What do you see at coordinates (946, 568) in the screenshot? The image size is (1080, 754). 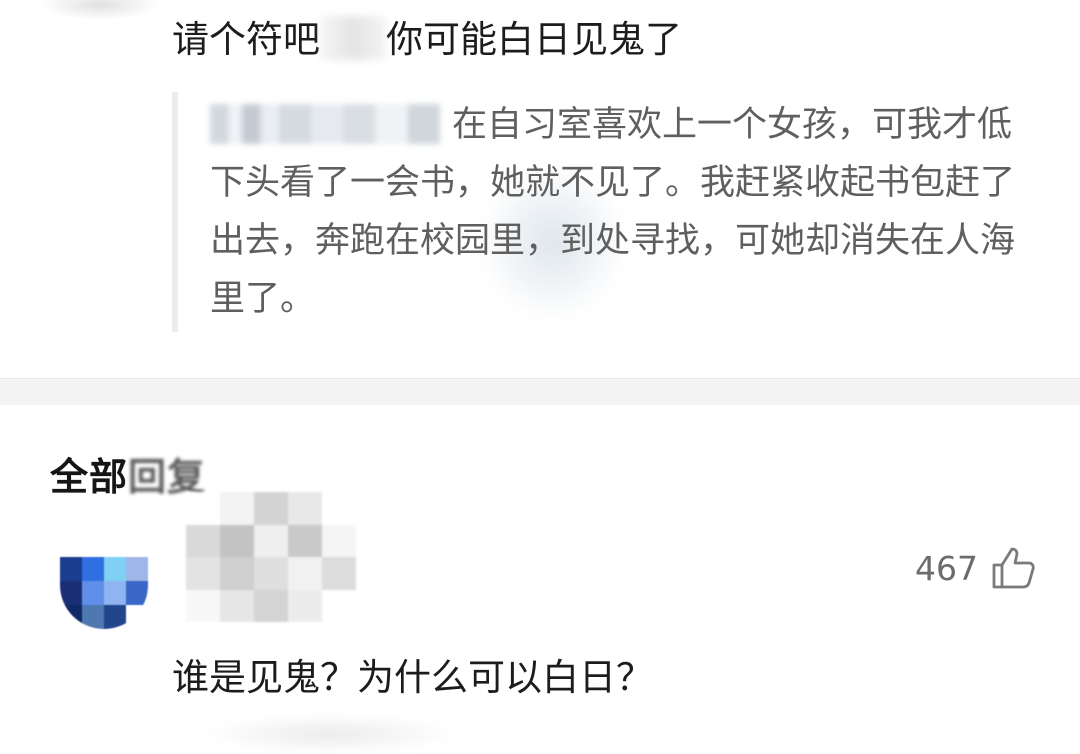 I see `like-count: 467` at bounding box center [946, 568].